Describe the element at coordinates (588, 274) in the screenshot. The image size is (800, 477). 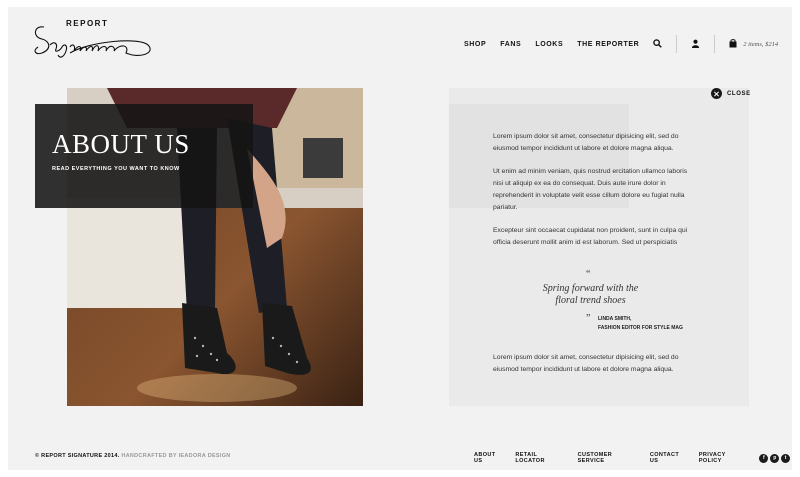
I see `open-quote-mark: “` at that location.